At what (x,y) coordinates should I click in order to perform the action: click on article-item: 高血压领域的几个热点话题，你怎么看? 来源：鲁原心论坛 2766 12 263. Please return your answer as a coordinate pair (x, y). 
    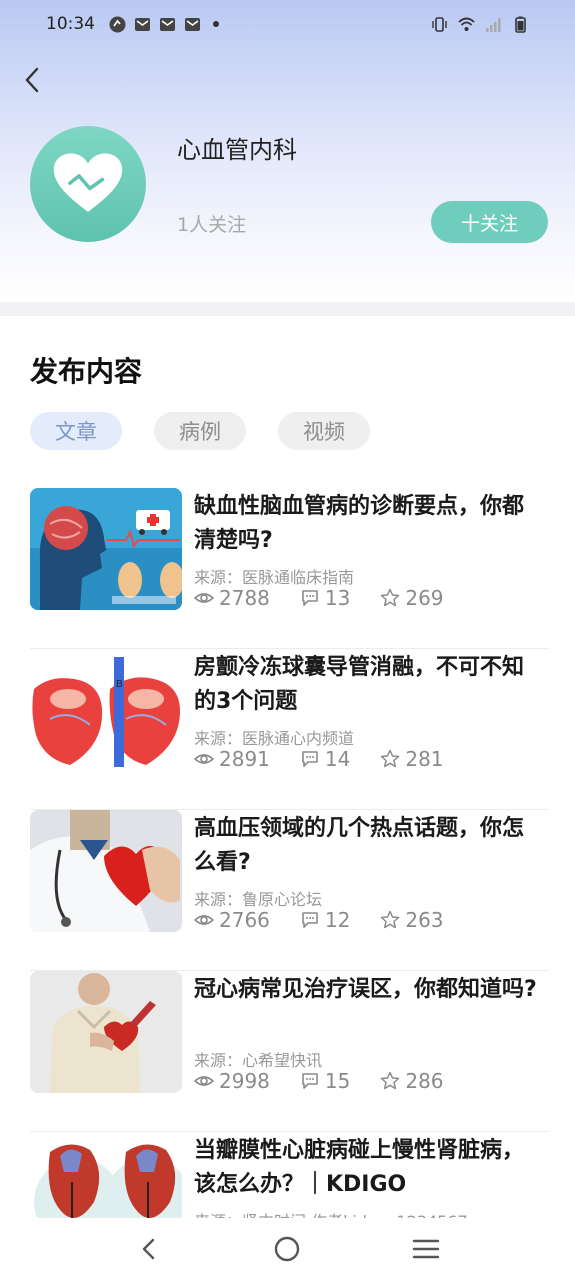
    Looking at the image, I should click on (289, 890).